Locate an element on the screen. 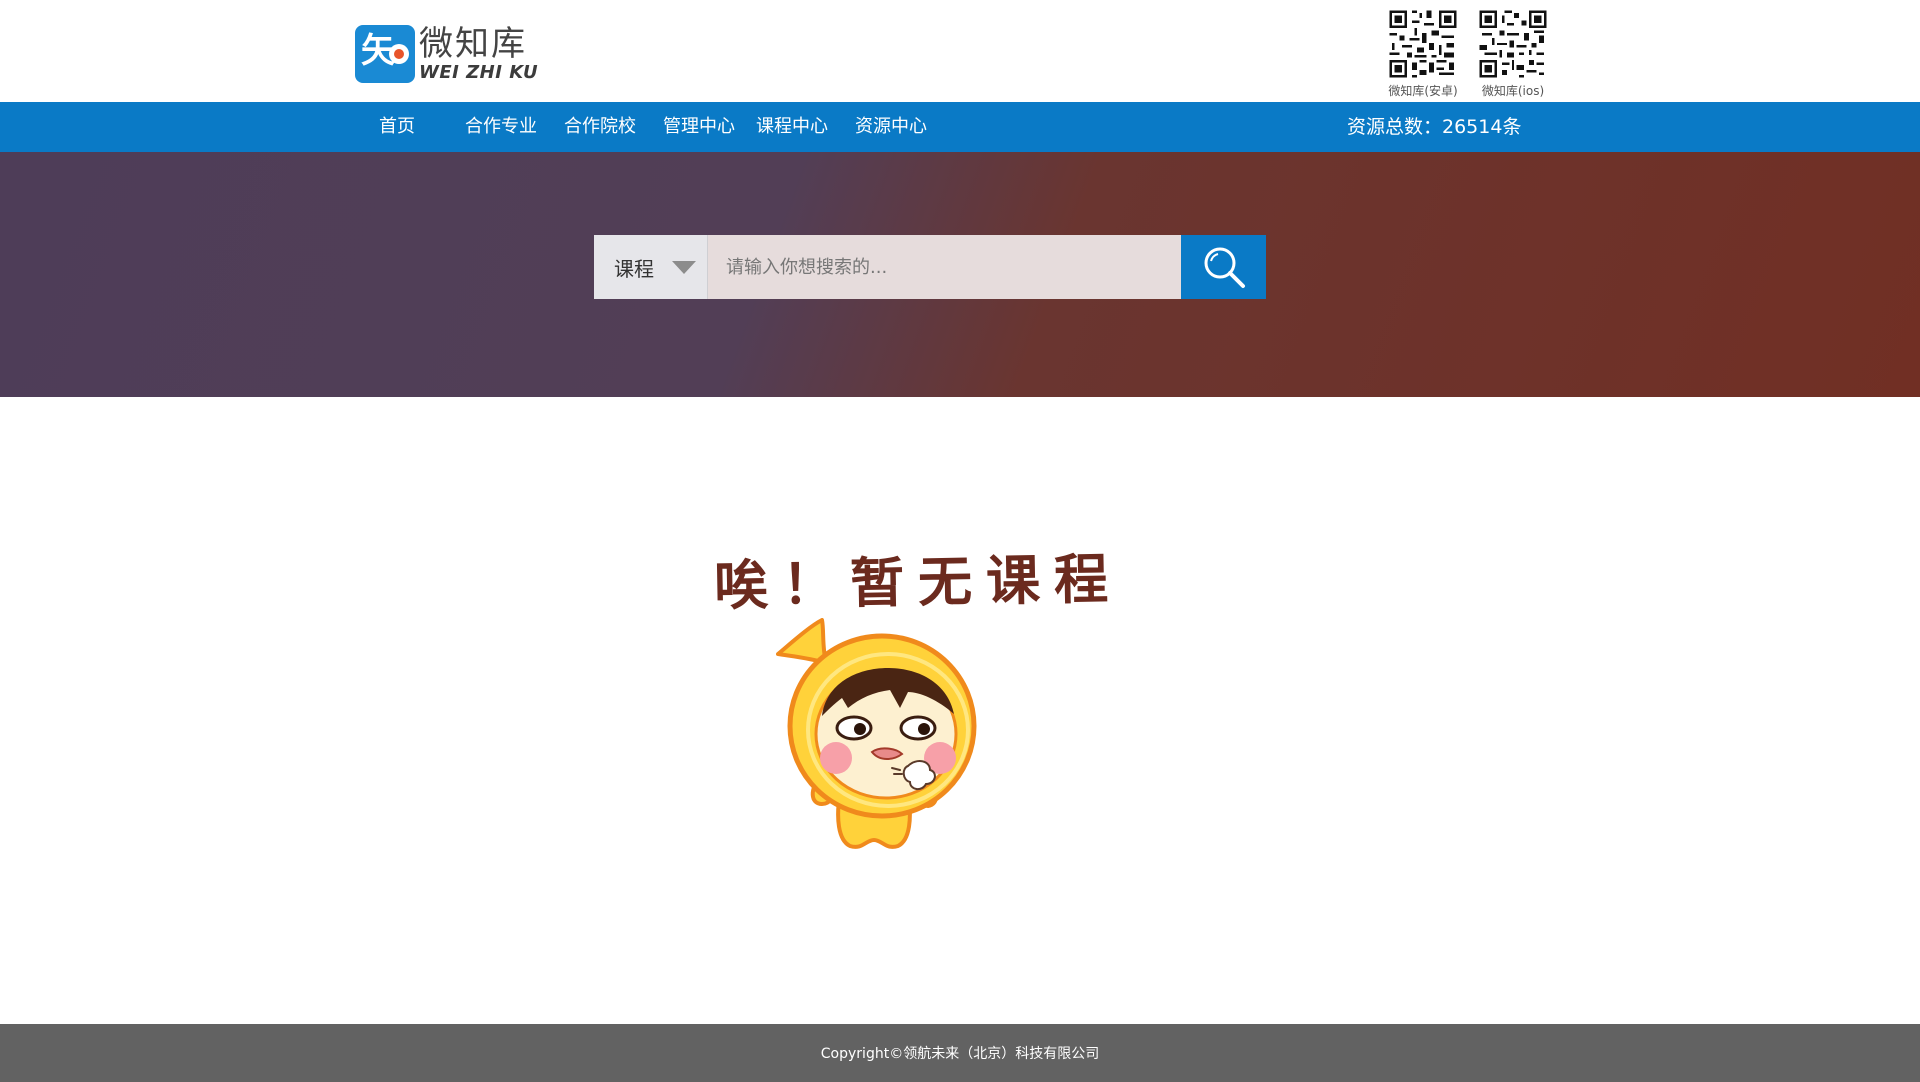 The width and height of the screenshot is (1920, 1082). search-input is located at coordinates (944, 267).